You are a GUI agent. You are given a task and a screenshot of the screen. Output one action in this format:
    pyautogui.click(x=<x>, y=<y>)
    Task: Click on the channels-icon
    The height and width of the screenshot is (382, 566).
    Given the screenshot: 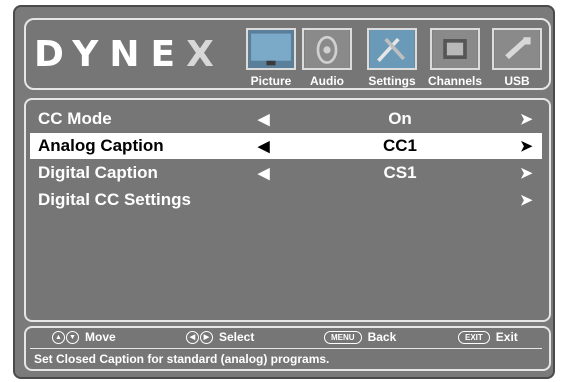 What is the action you would take?
    pyautogui.click(x=455, y=49)
    